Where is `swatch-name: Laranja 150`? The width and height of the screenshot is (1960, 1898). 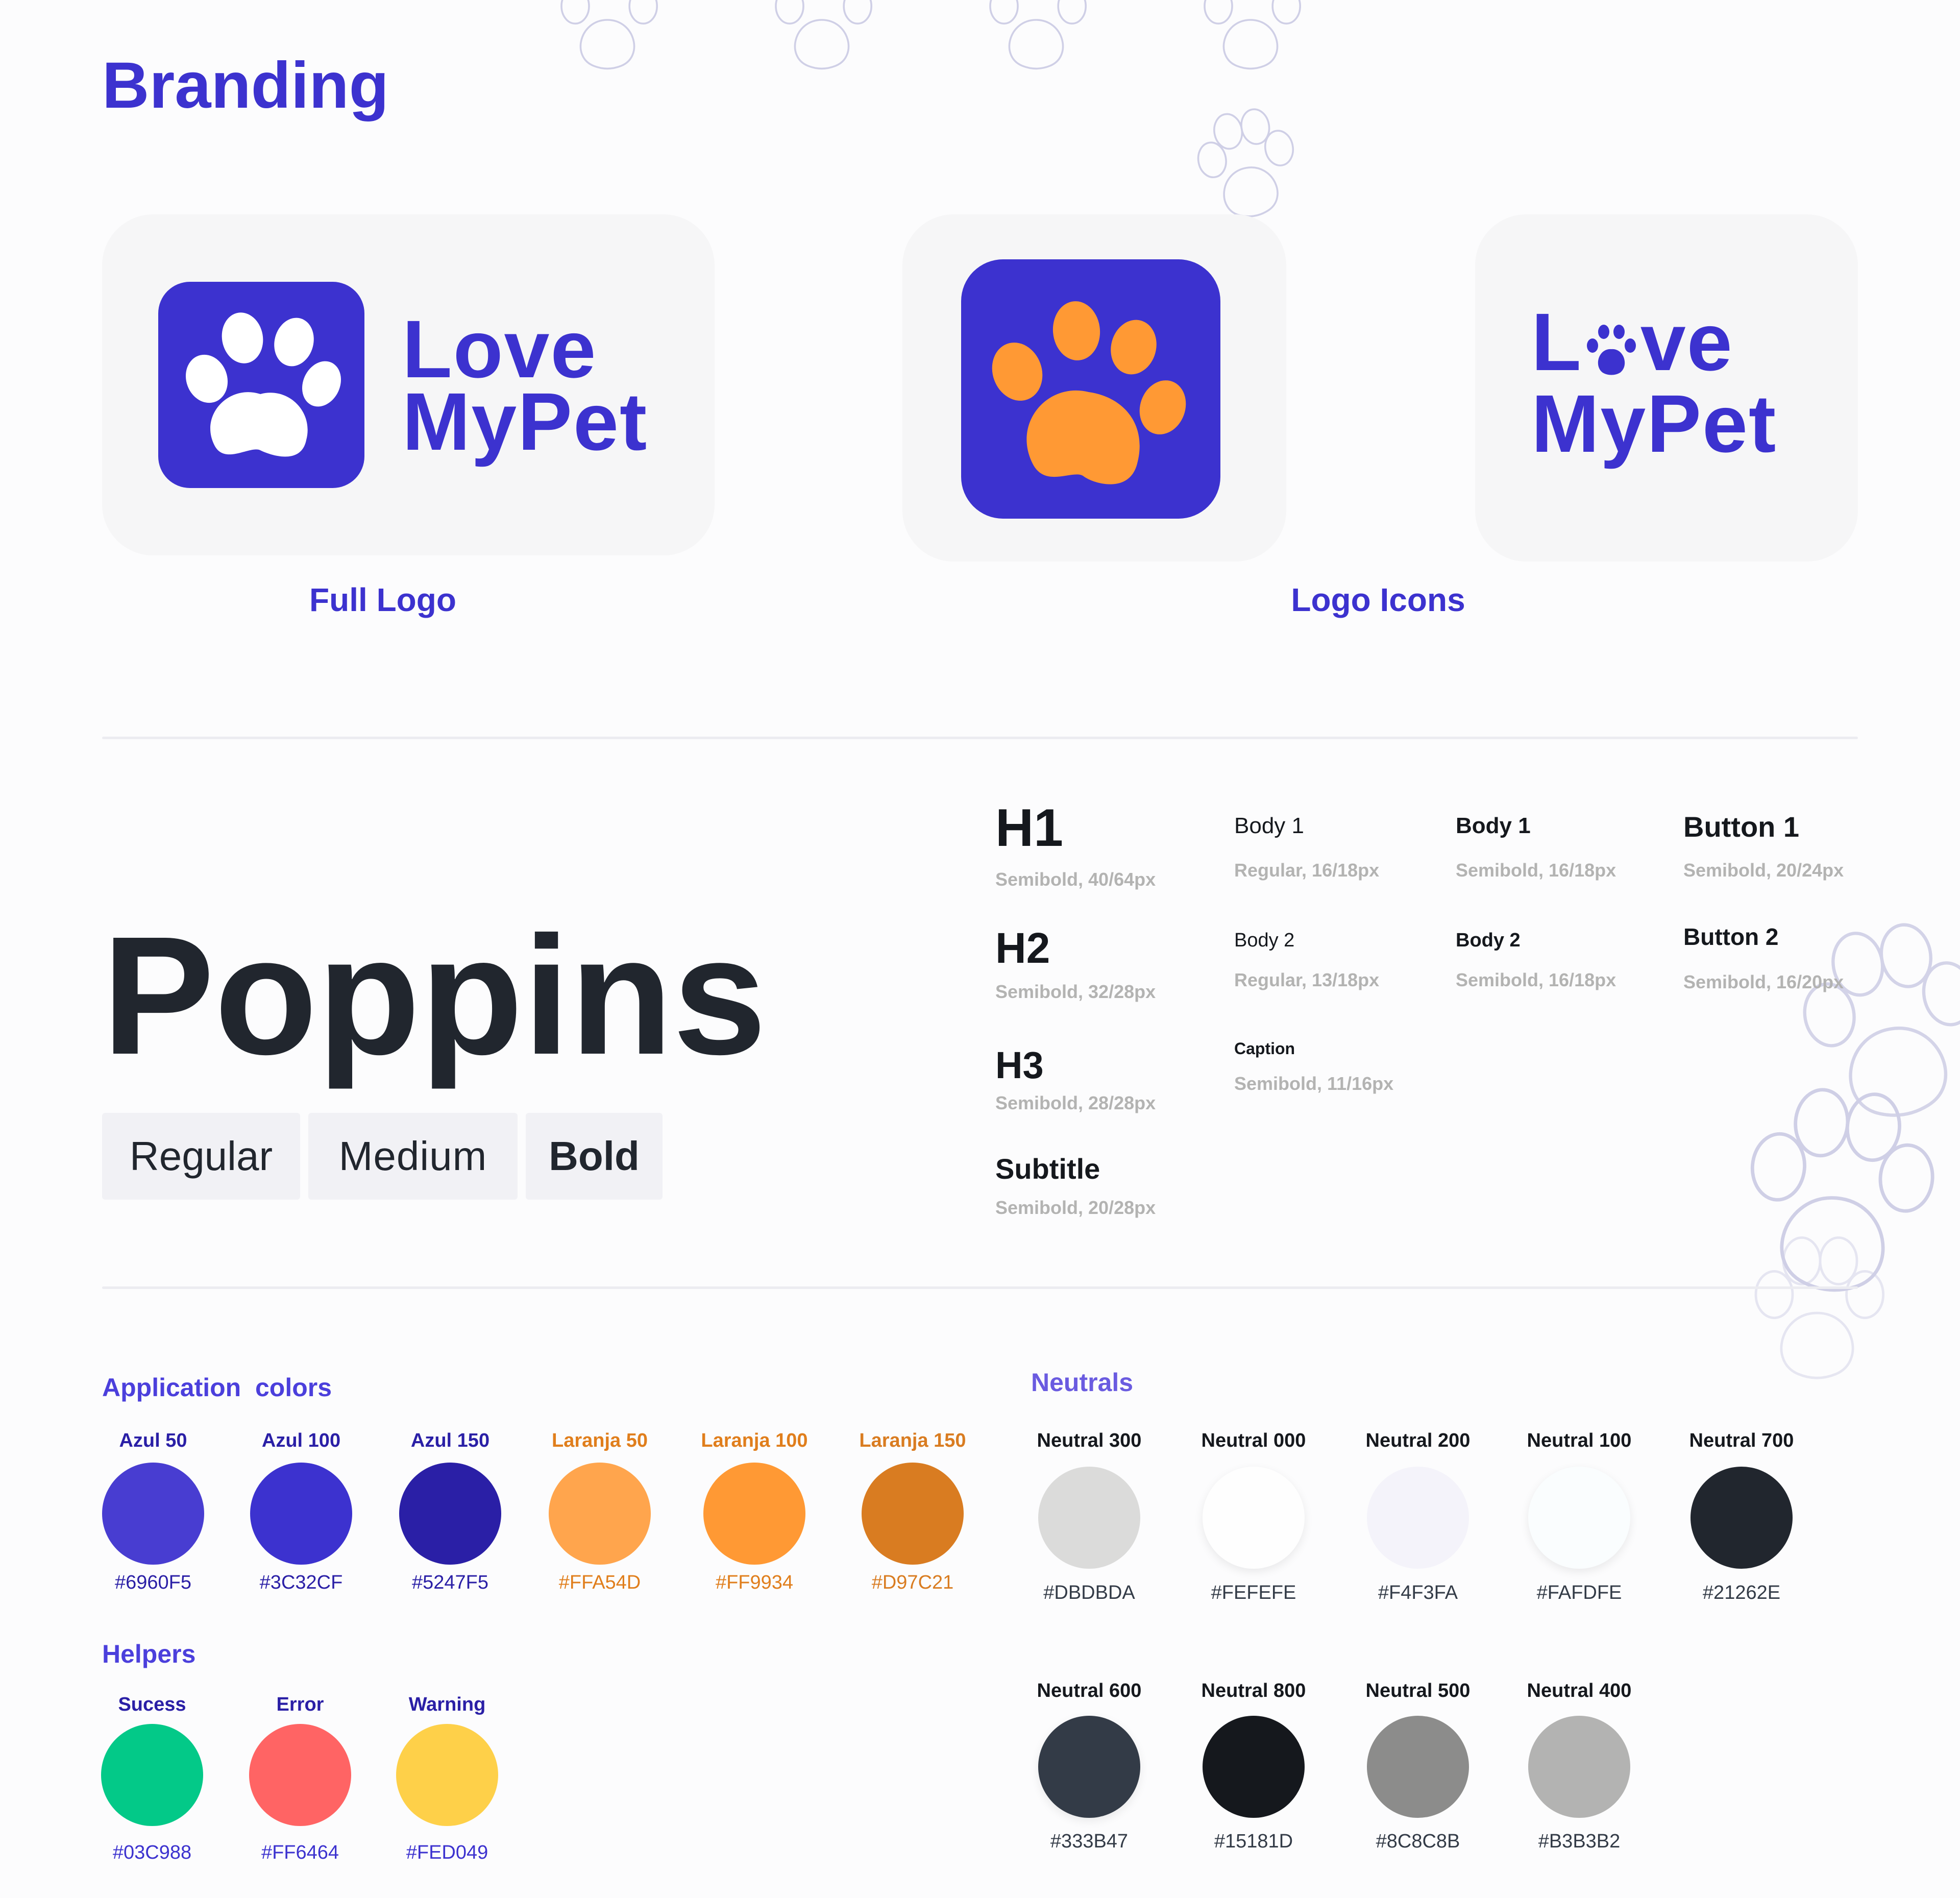 swatch-name: Laranja 150 is located at coordinates (912, 1441).